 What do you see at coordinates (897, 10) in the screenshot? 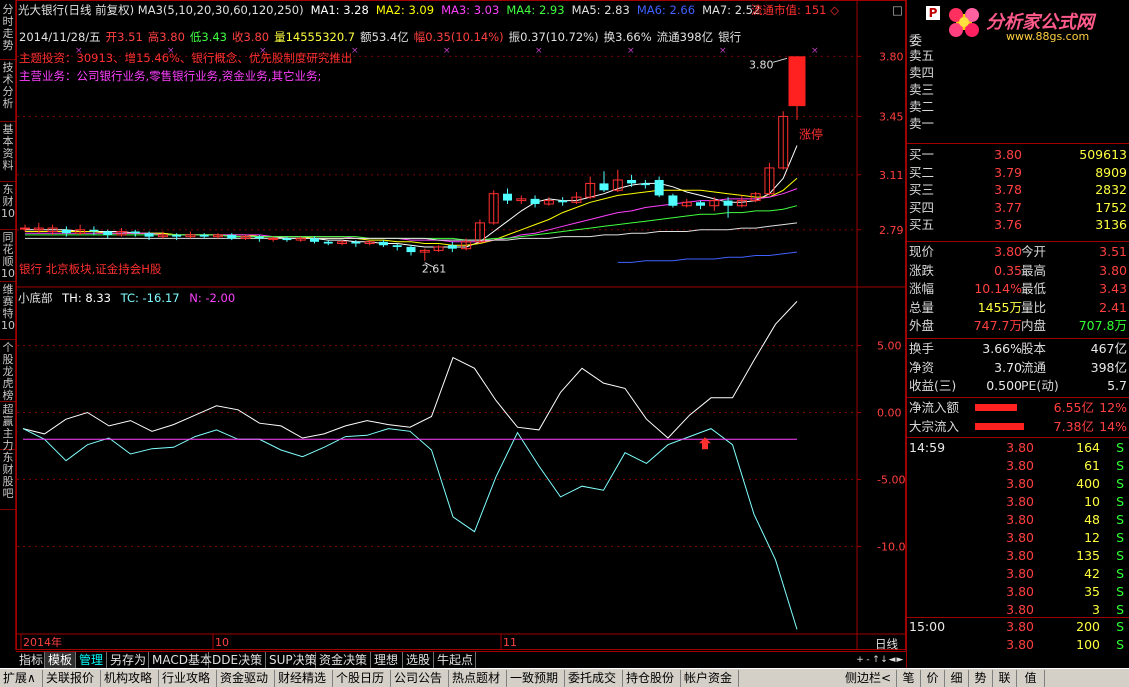
I see `box-icon: □` at bounding box center [897, 10].